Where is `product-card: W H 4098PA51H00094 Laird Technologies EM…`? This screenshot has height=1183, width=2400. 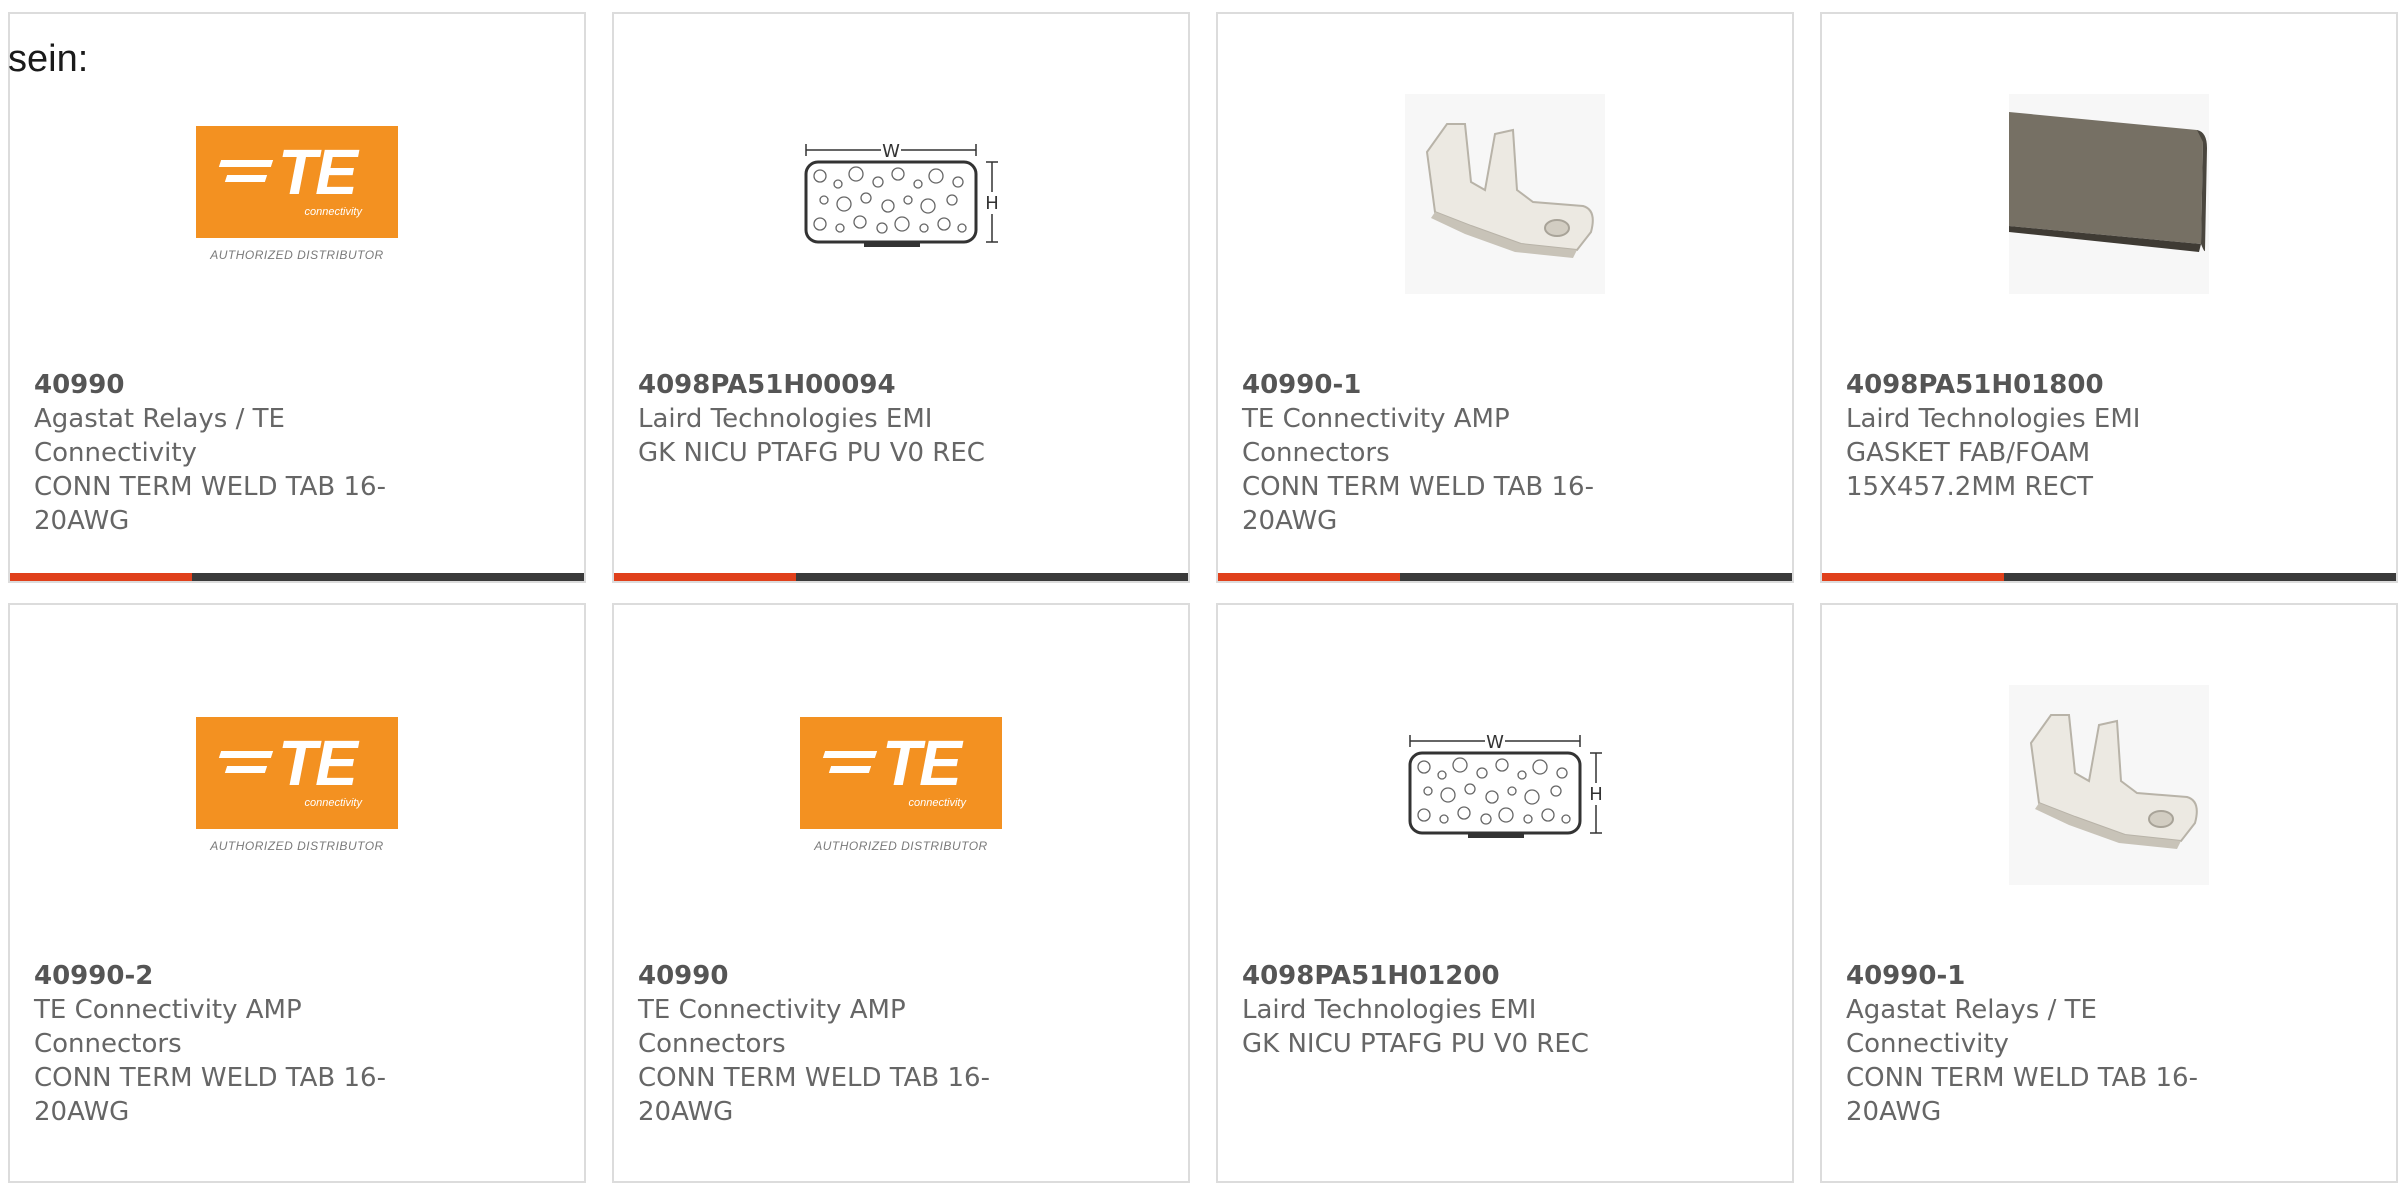 product-card: W H 4098PA51H00094 Laird Technologies EM… is located at coordinates (901, 297).